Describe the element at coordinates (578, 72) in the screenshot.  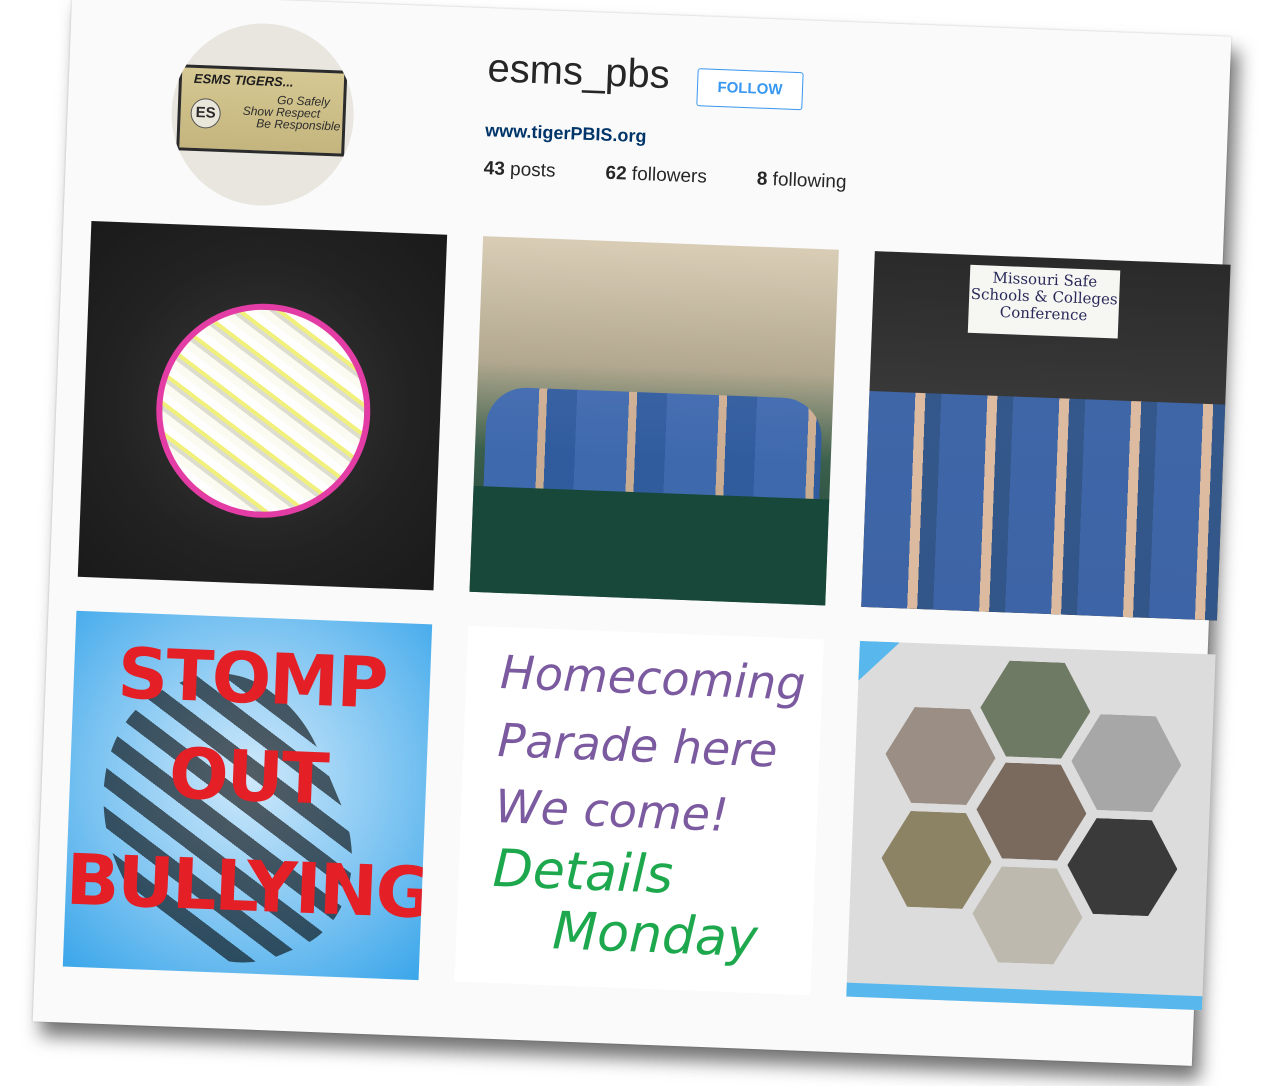
I see `profile-username: esms_pbs` at that location.